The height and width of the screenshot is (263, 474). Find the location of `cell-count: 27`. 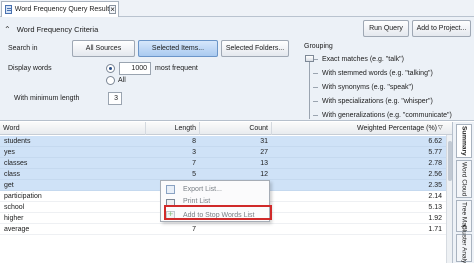

cell-count: 27 is located at coordinates (264, 152).